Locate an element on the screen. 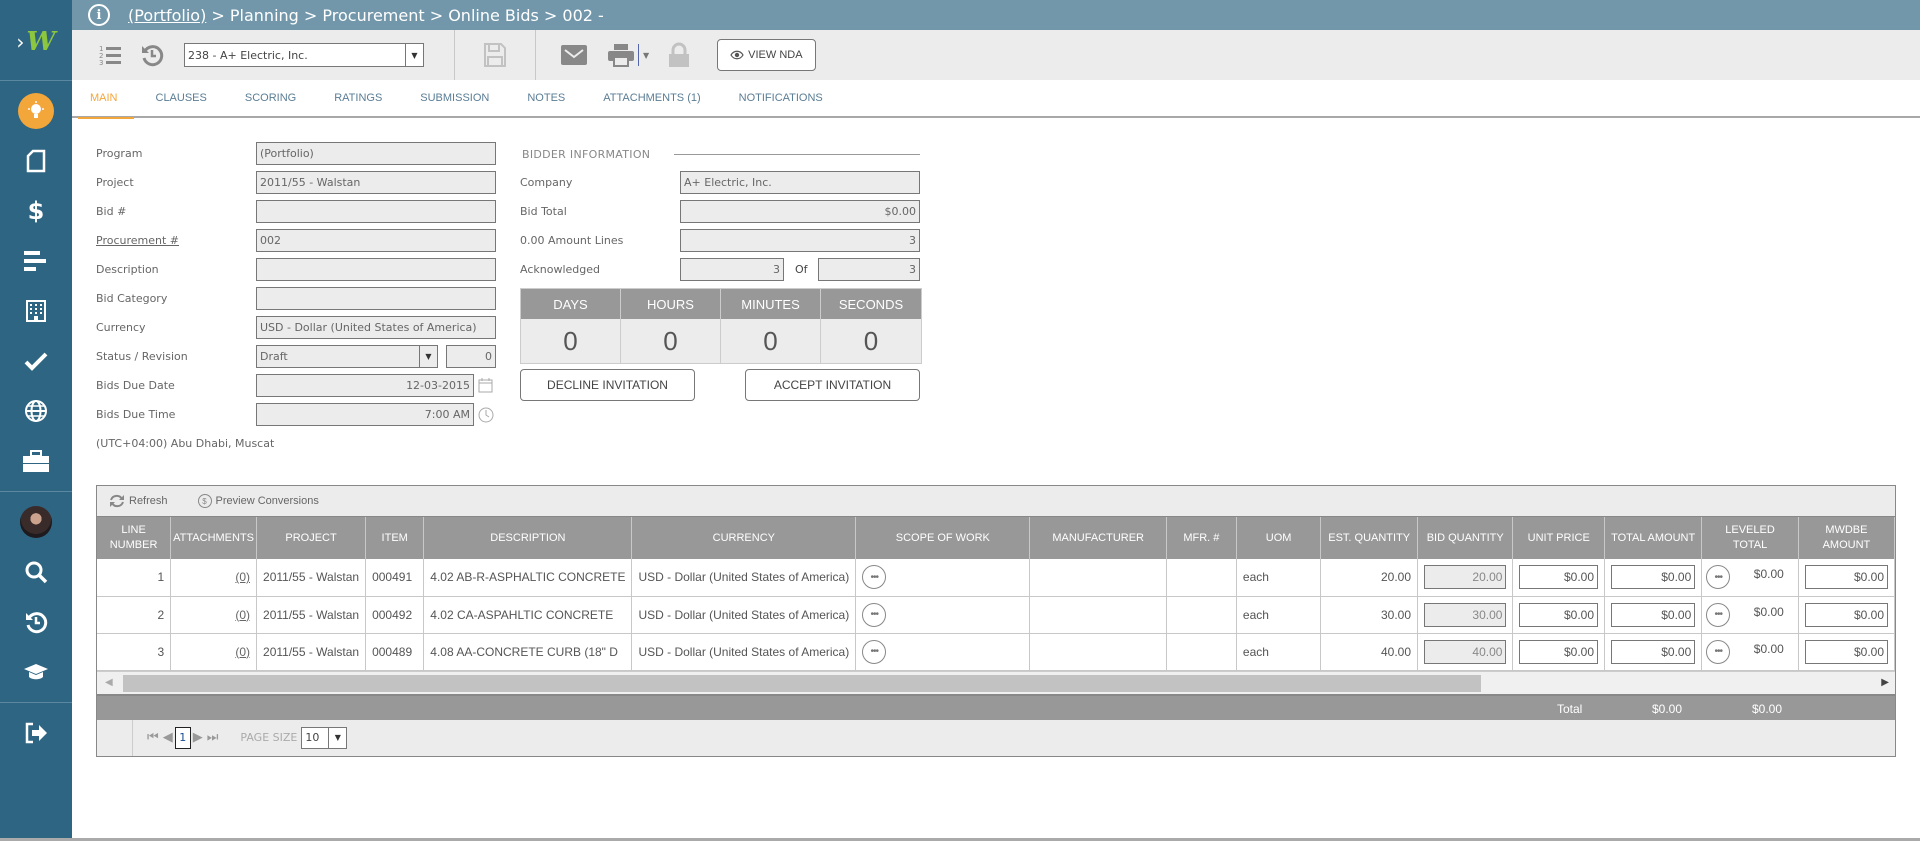  column-header-project: PROJECT is located at coordinates (311, 538).